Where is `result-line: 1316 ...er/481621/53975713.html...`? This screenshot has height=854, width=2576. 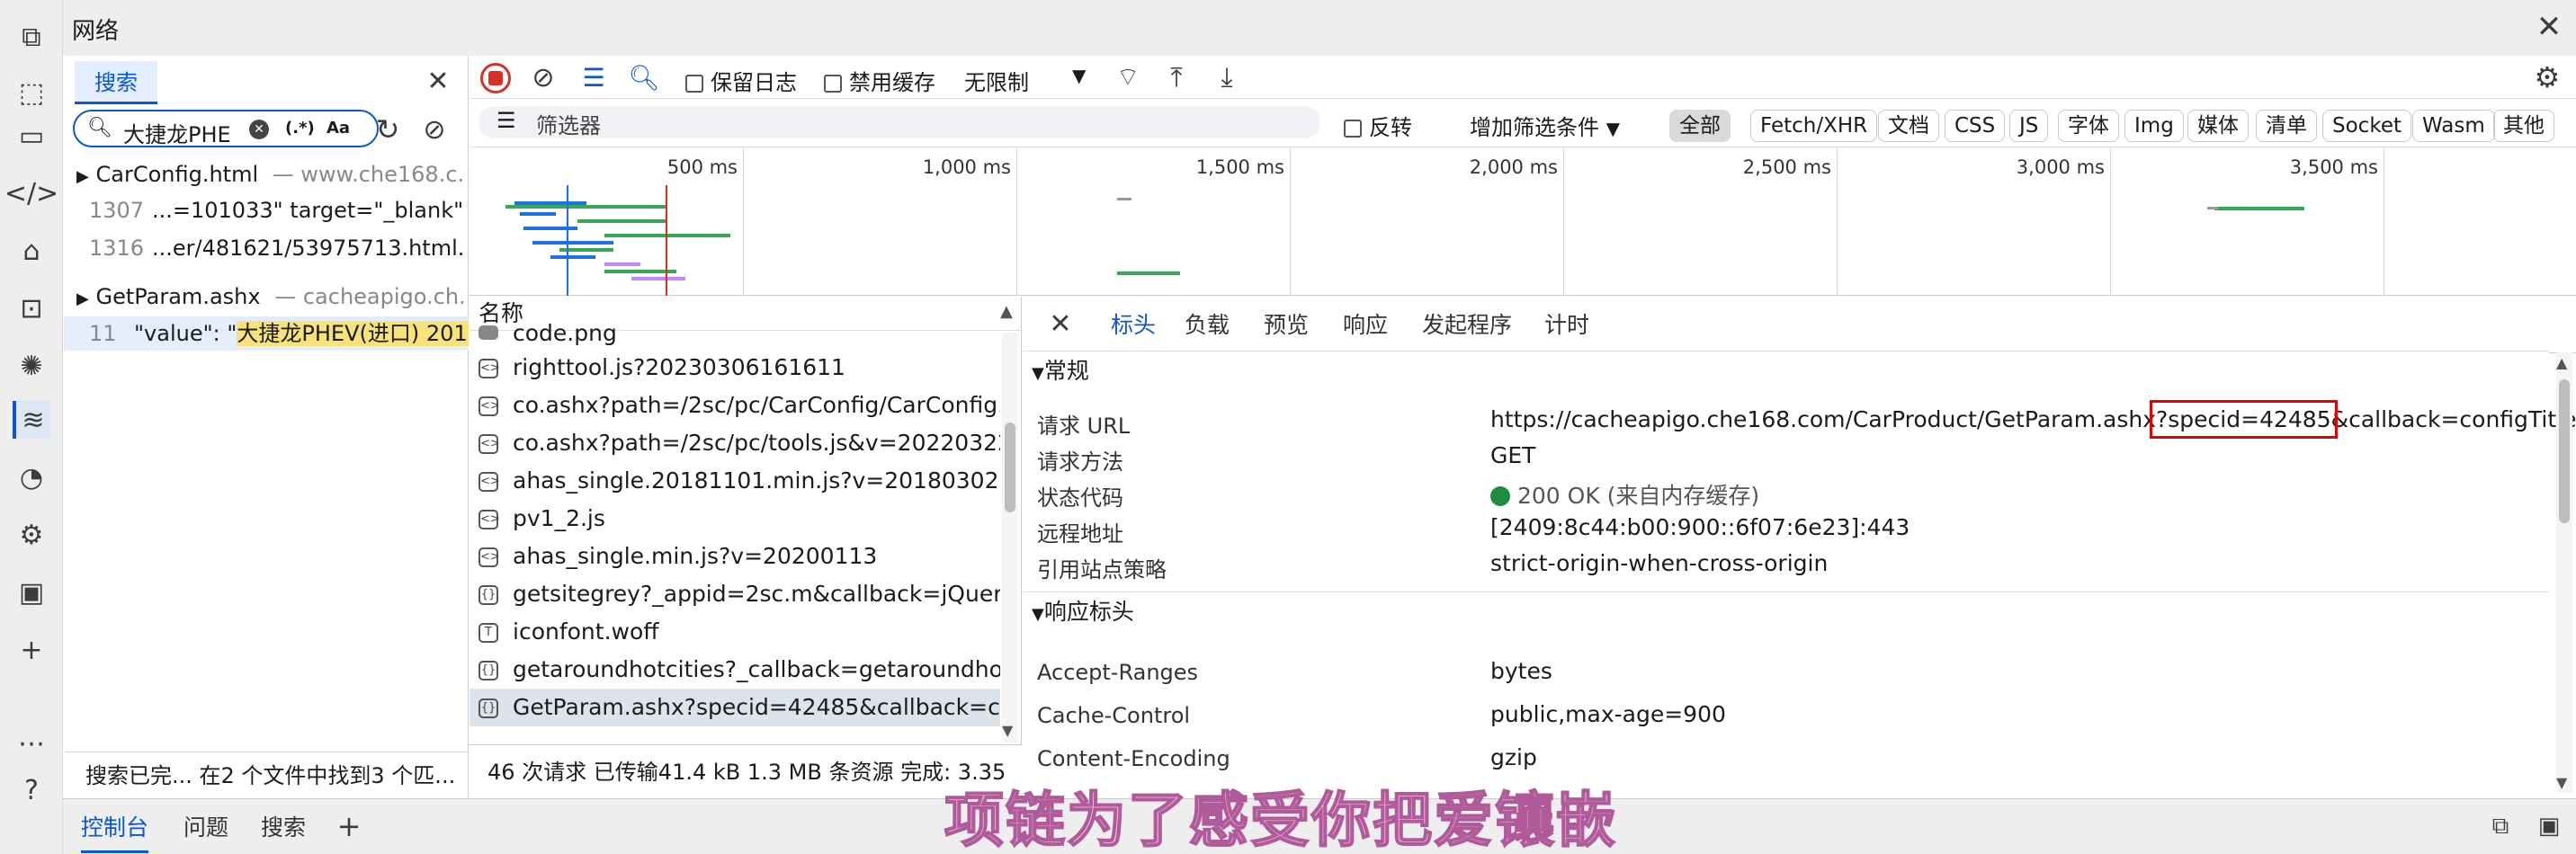
result-line: 1316 ...er/481621/53975713.html... is located at coordinates (276, 248).